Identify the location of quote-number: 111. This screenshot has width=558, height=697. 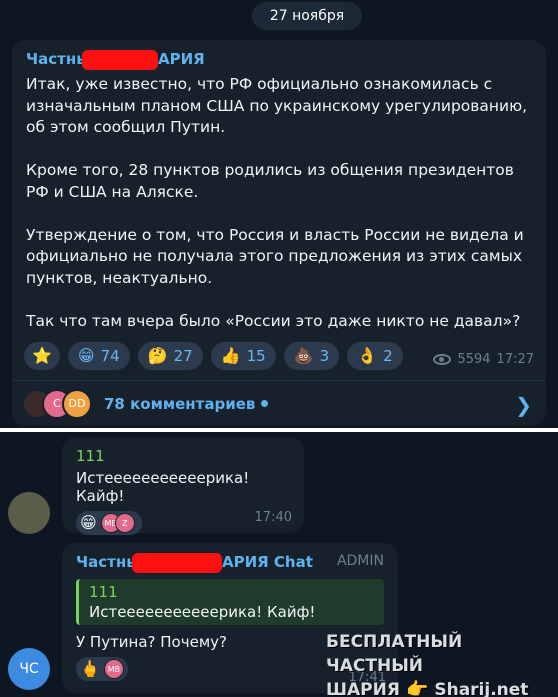
(103, 592).